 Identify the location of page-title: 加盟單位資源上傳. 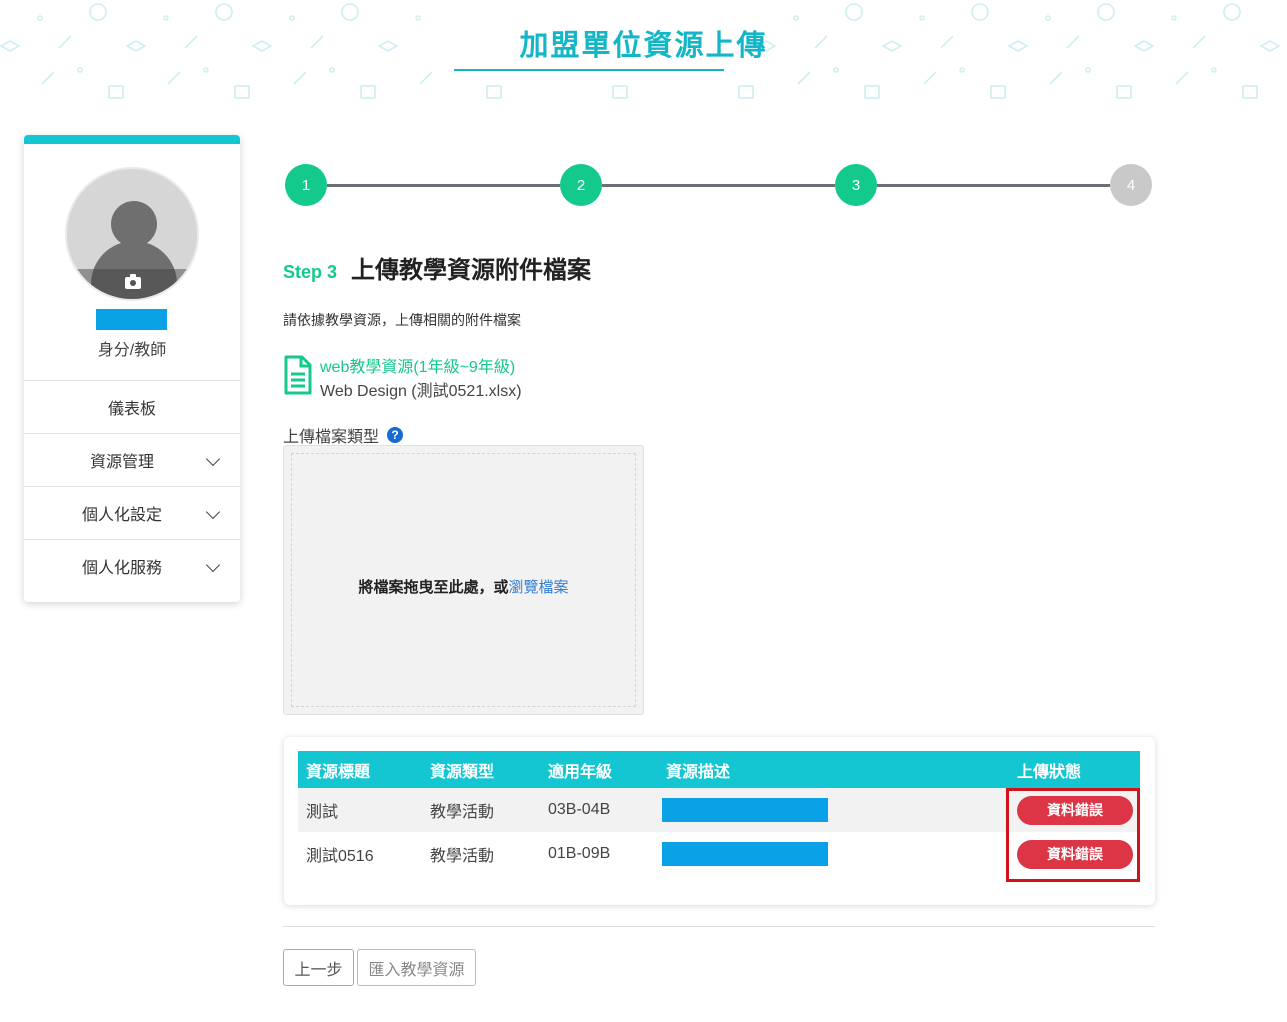
(643, 46).